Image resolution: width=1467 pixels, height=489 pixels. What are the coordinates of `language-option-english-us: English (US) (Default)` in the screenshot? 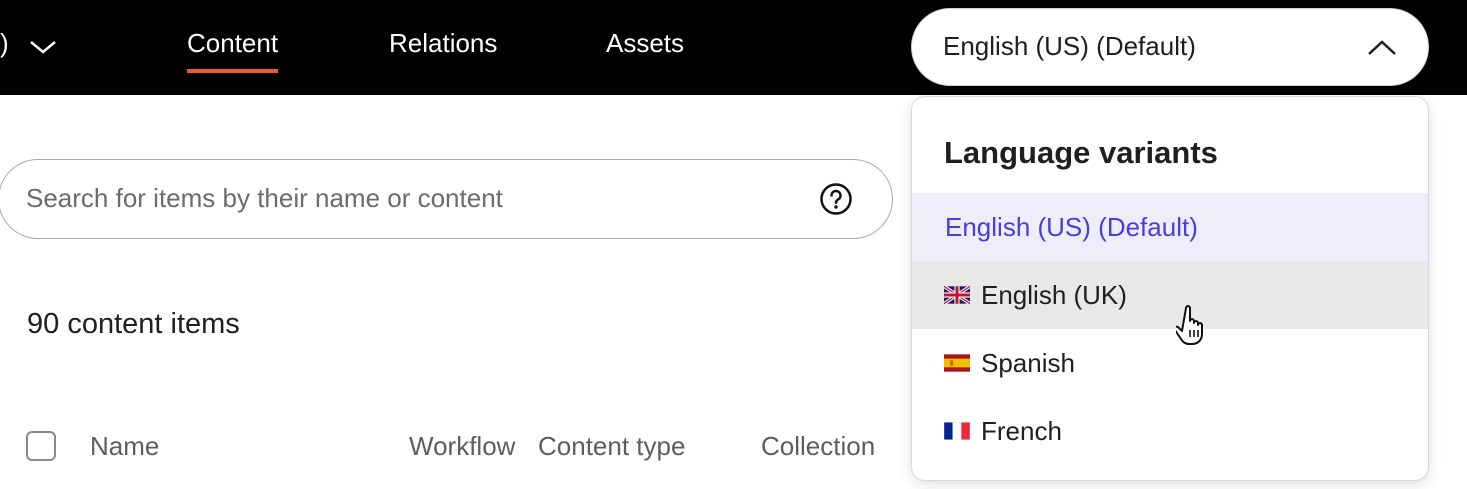 It's located at (1170, 227).